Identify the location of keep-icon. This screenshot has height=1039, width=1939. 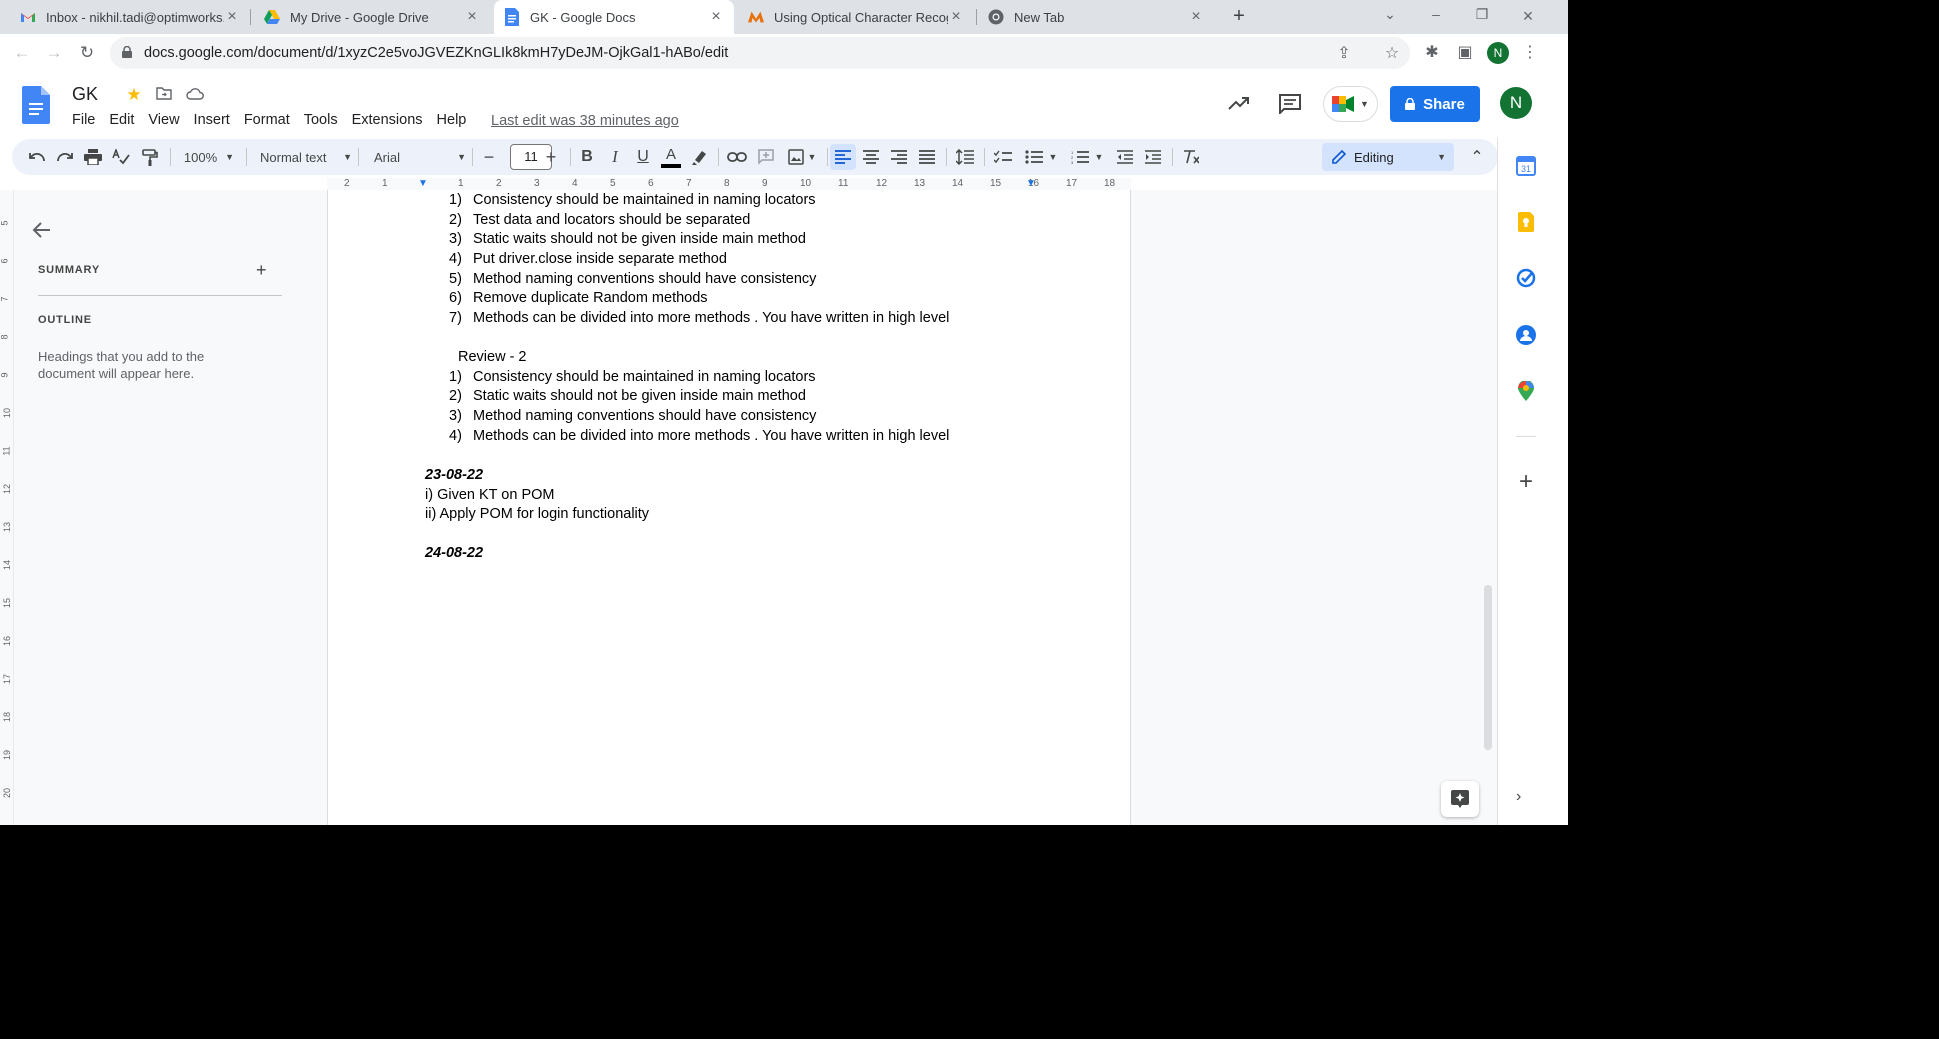
(1526, 222).